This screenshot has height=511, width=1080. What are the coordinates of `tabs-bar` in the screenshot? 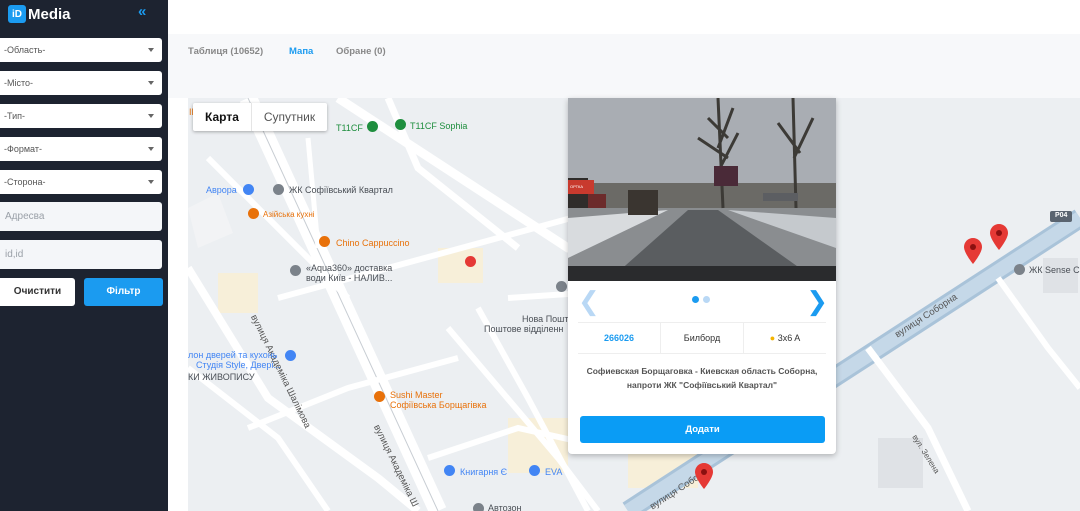 It's located at (624, 66).